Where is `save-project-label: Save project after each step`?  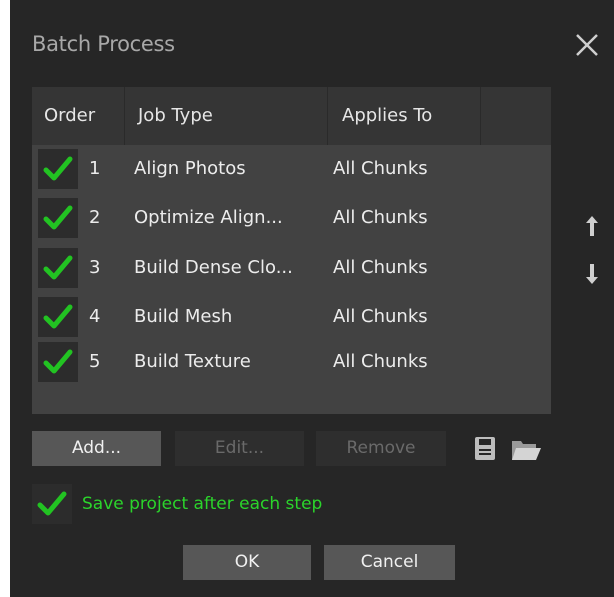
save-project-label: Save project after each step is located at coordinates (202, 504).